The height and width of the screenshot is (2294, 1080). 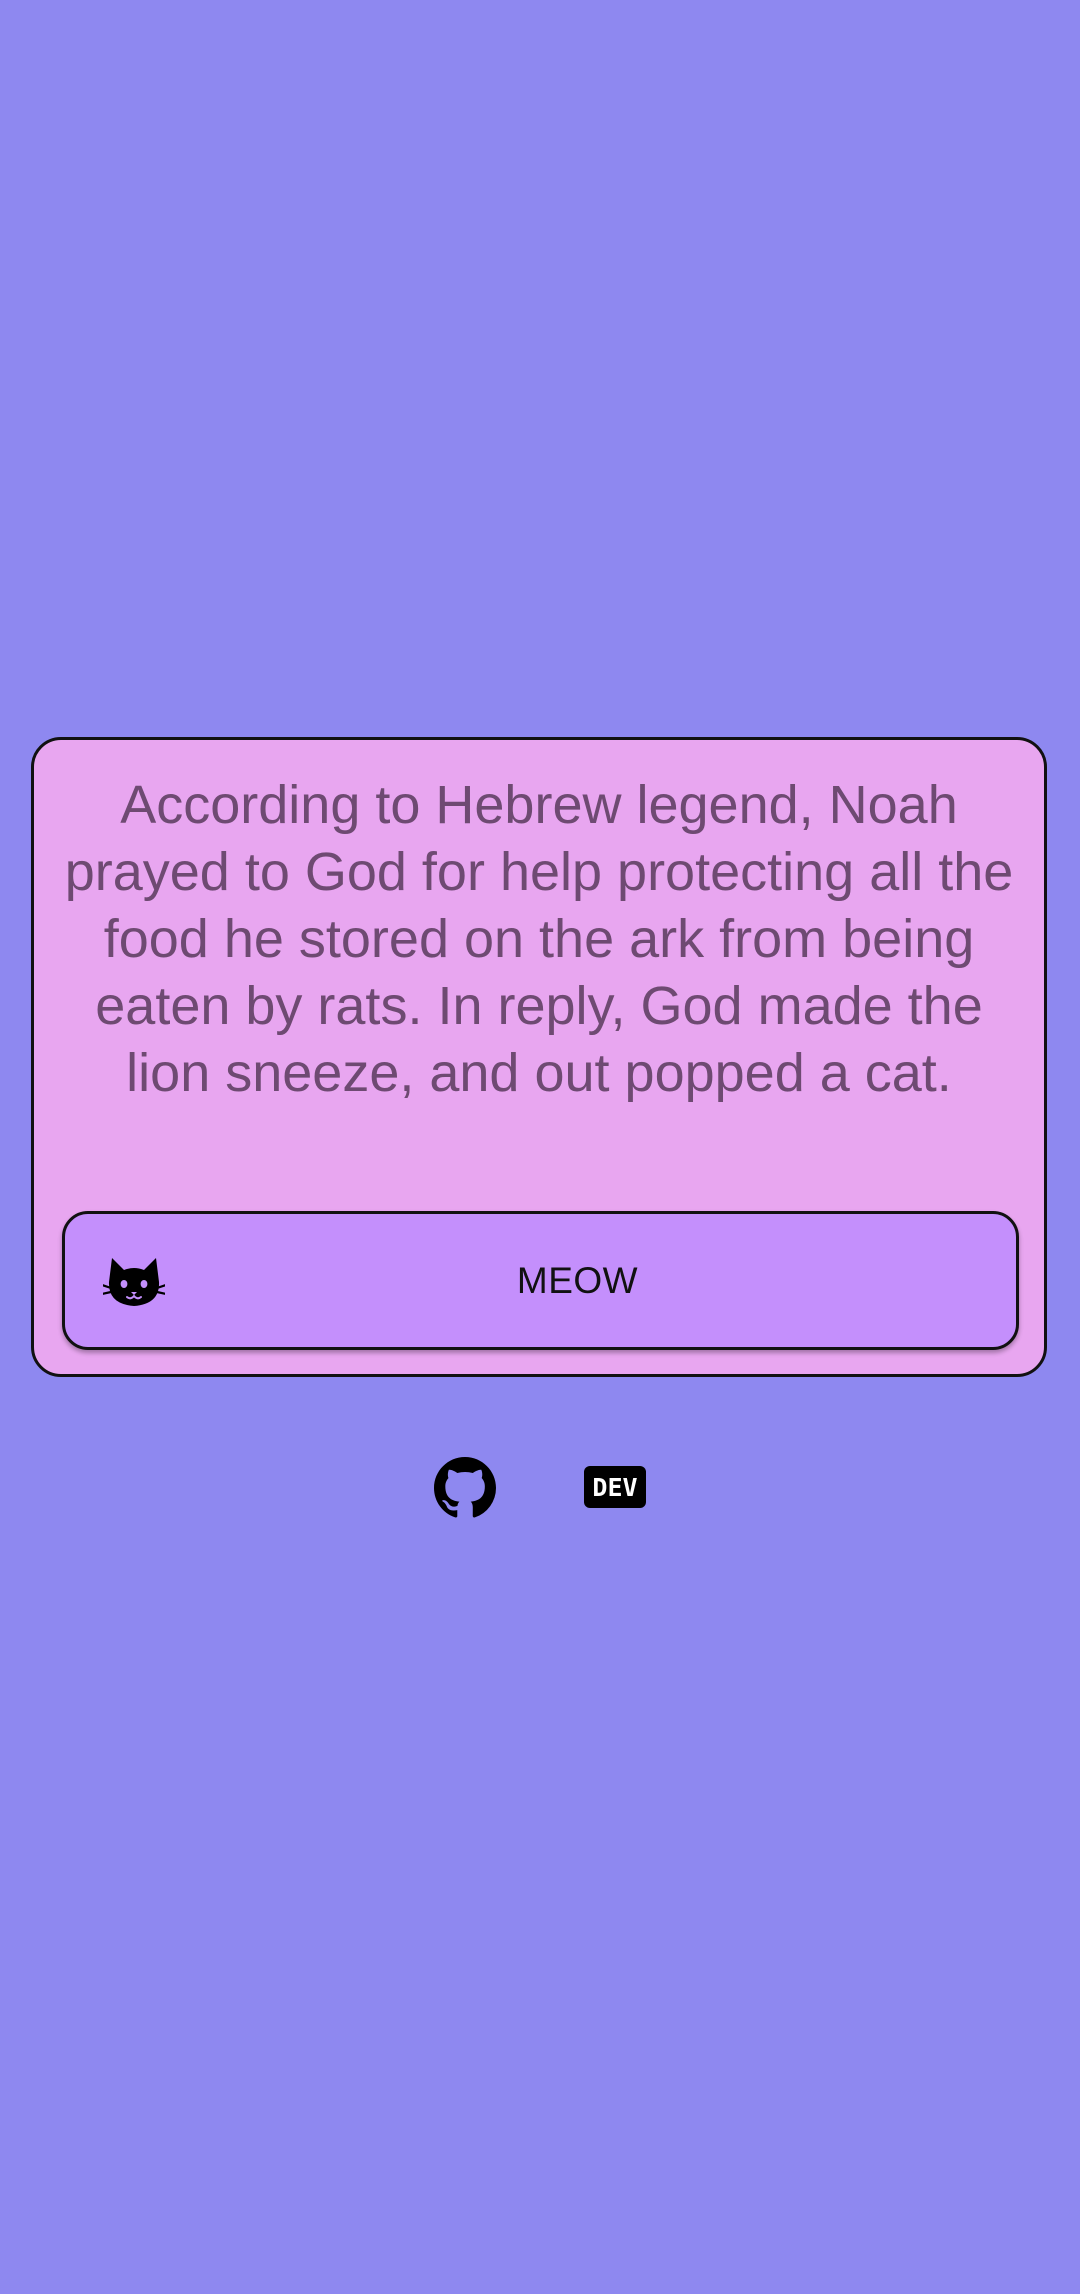 I want to click on github-link, so click(x=465, y=1488).